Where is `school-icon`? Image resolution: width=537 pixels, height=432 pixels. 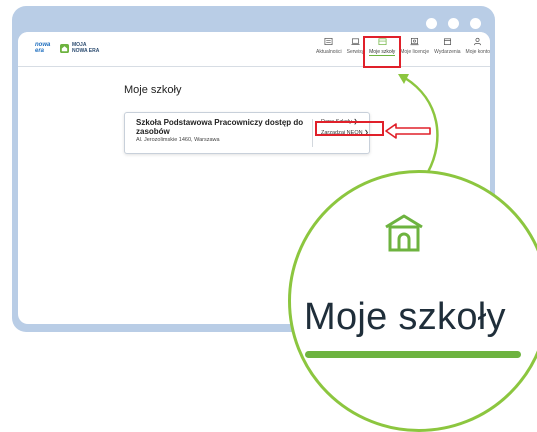
school-icon is located at coordinates (404, 233).